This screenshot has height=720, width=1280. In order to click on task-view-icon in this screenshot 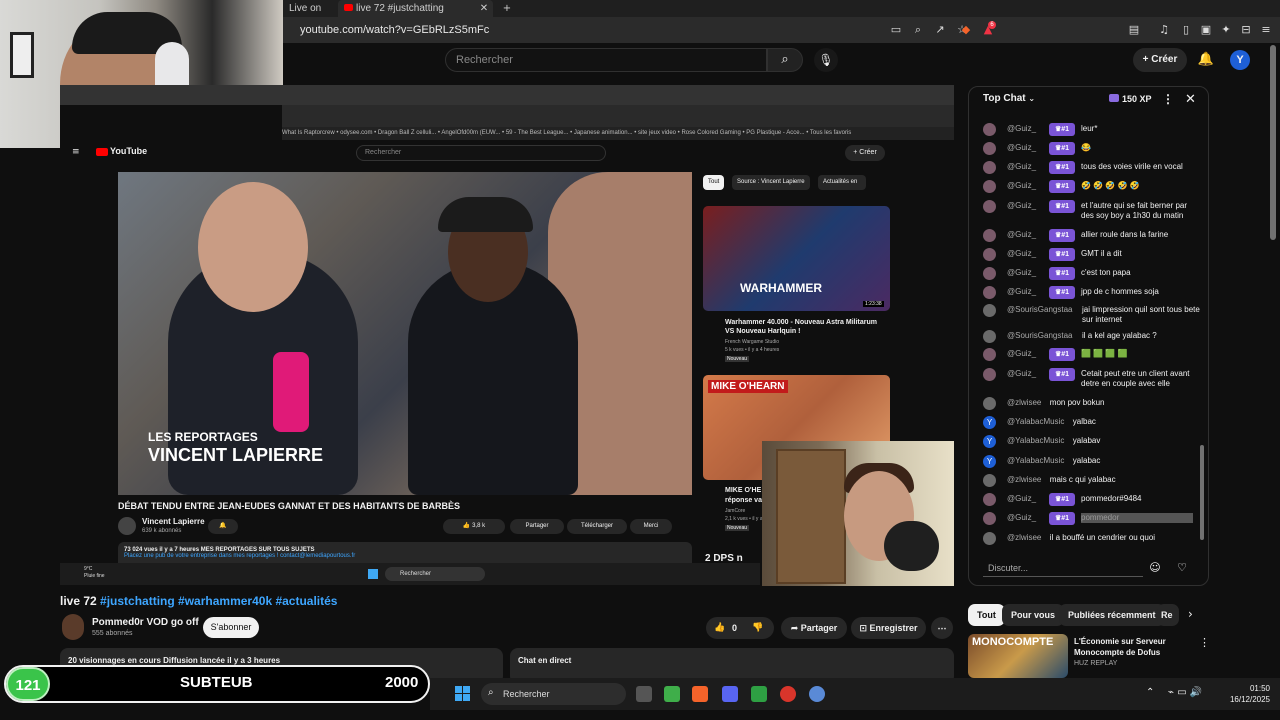, I will do `click(644, 694)`.